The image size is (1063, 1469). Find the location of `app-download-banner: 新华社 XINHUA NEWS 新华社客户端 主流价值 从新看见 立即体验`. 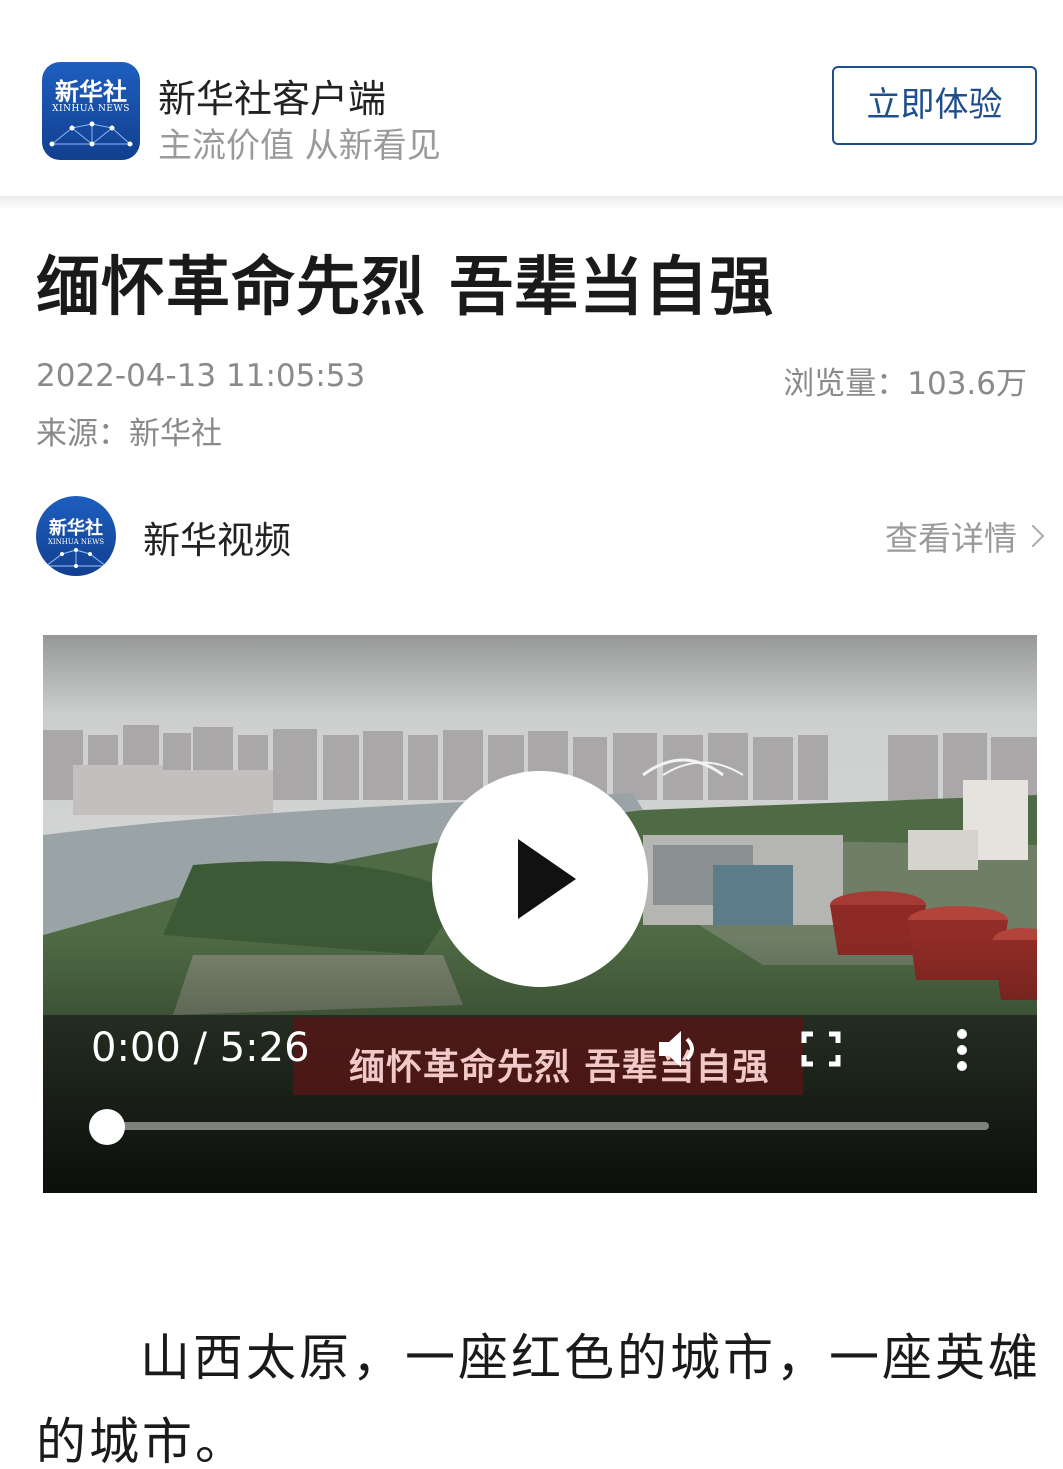

app-download-banner: 新华社 XINHUA NEWS 新华社客户端 主流价值 从新看见 立即体验 is located at coordinates (531, 99).